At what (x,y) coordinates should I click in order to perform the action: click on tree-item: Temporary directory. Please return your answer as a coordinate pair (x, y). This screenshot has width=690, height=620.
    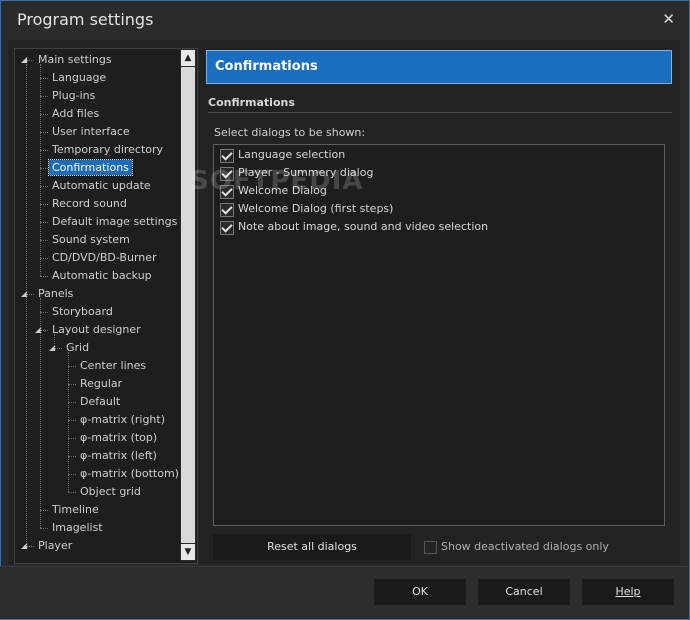
    Looking at the image, I should click on (107, 150).